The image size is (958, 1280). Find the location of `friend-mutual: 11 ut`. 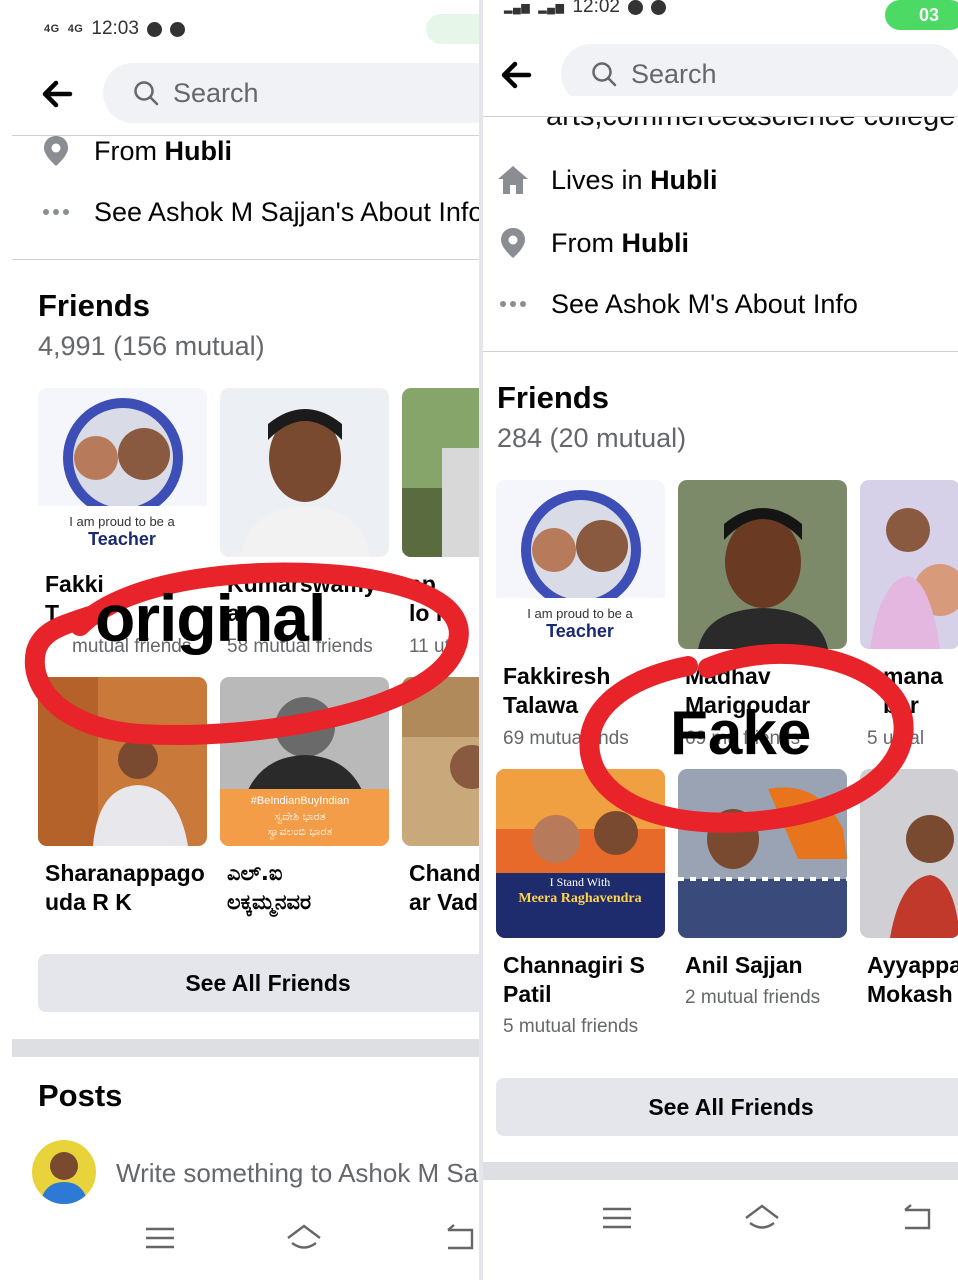

friend-mutual: 11 ut is located at coordinates (429, 646).